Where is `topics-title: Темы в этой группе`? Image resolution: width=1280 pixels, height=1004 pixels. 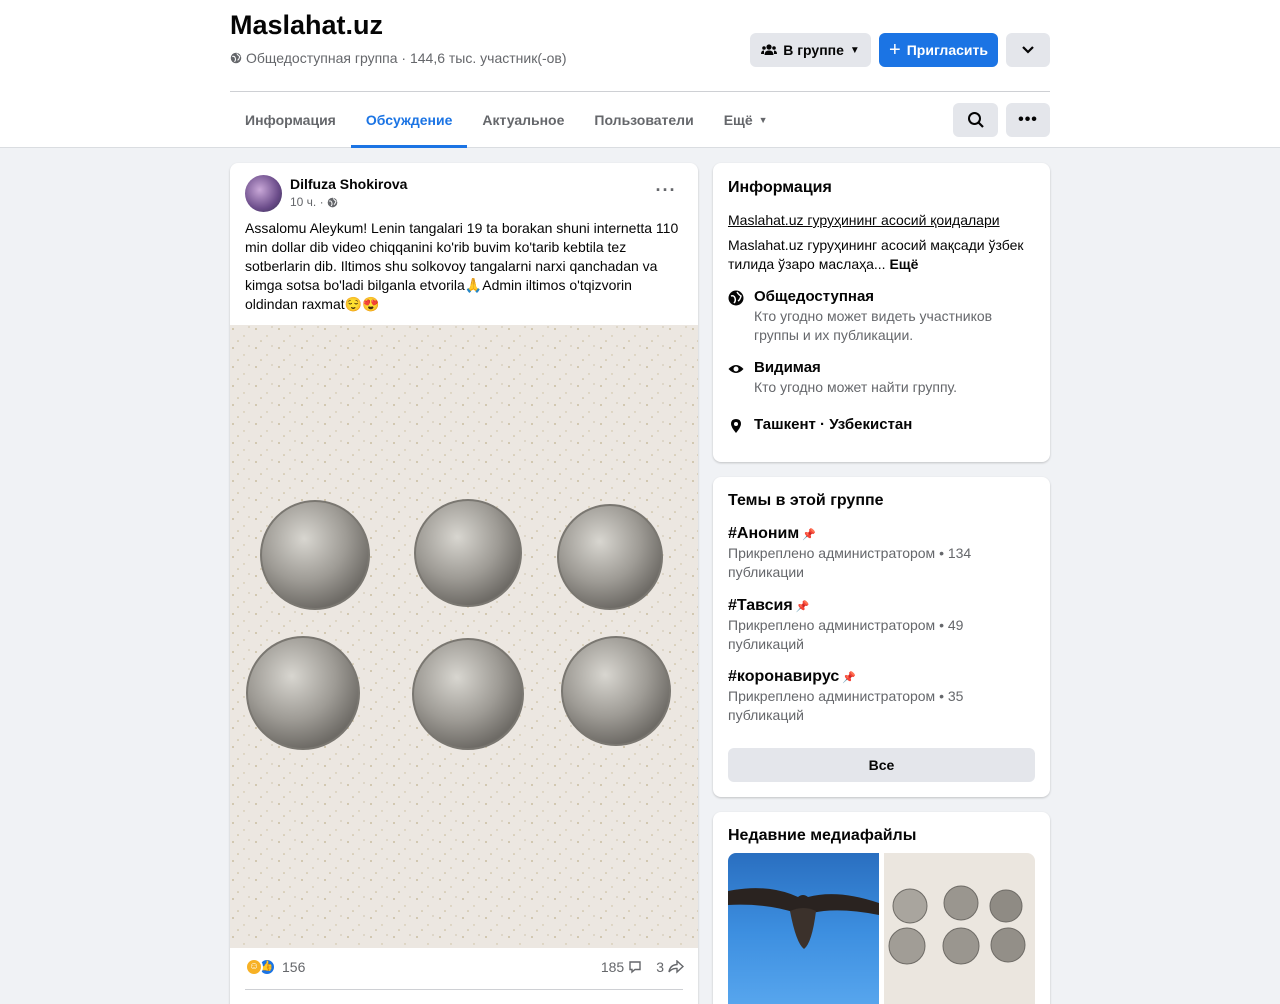
topics-title: Темы в этой группе is located at coordinates (806, 500).